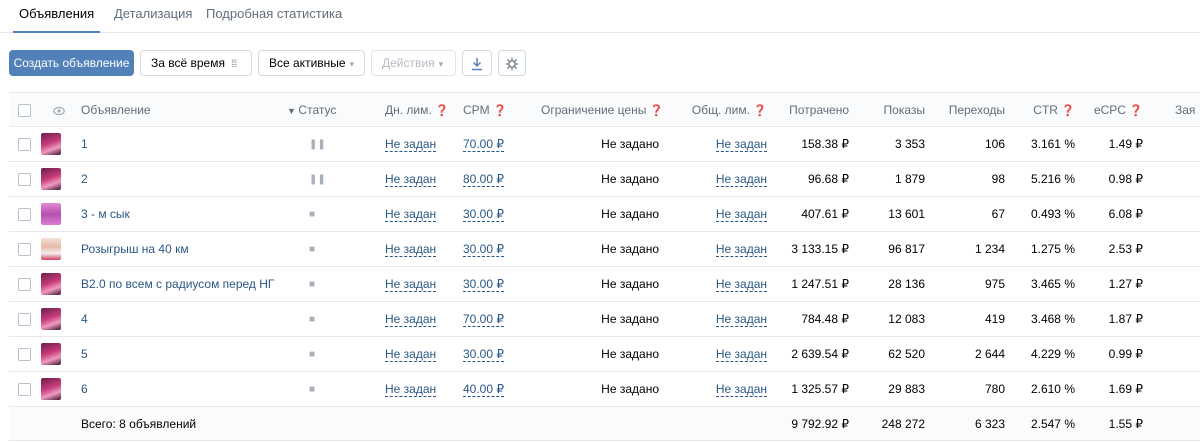 This screenshot has width=1200, height=442. I want to click on ad-name-link: 2, so click(84, 179).